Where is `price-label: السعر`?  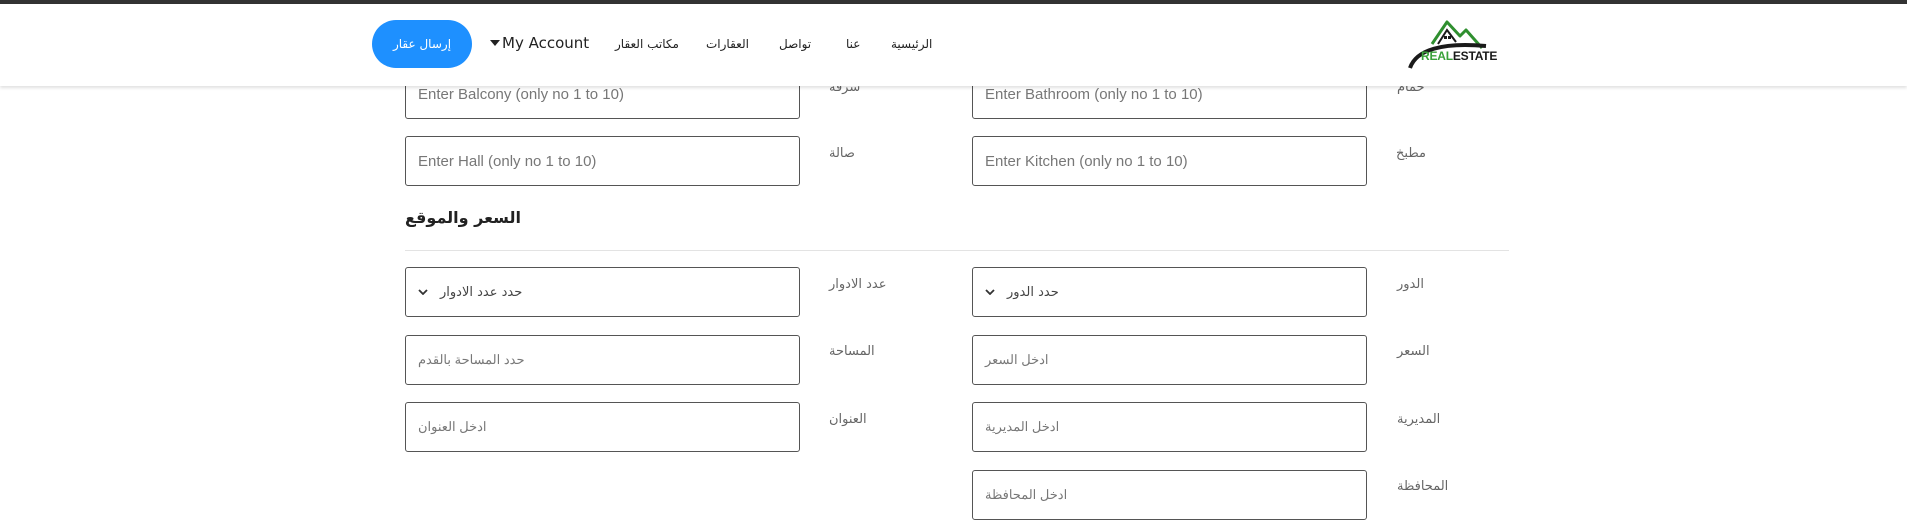 price-label: السعر is located at coordinates (1413, 351).